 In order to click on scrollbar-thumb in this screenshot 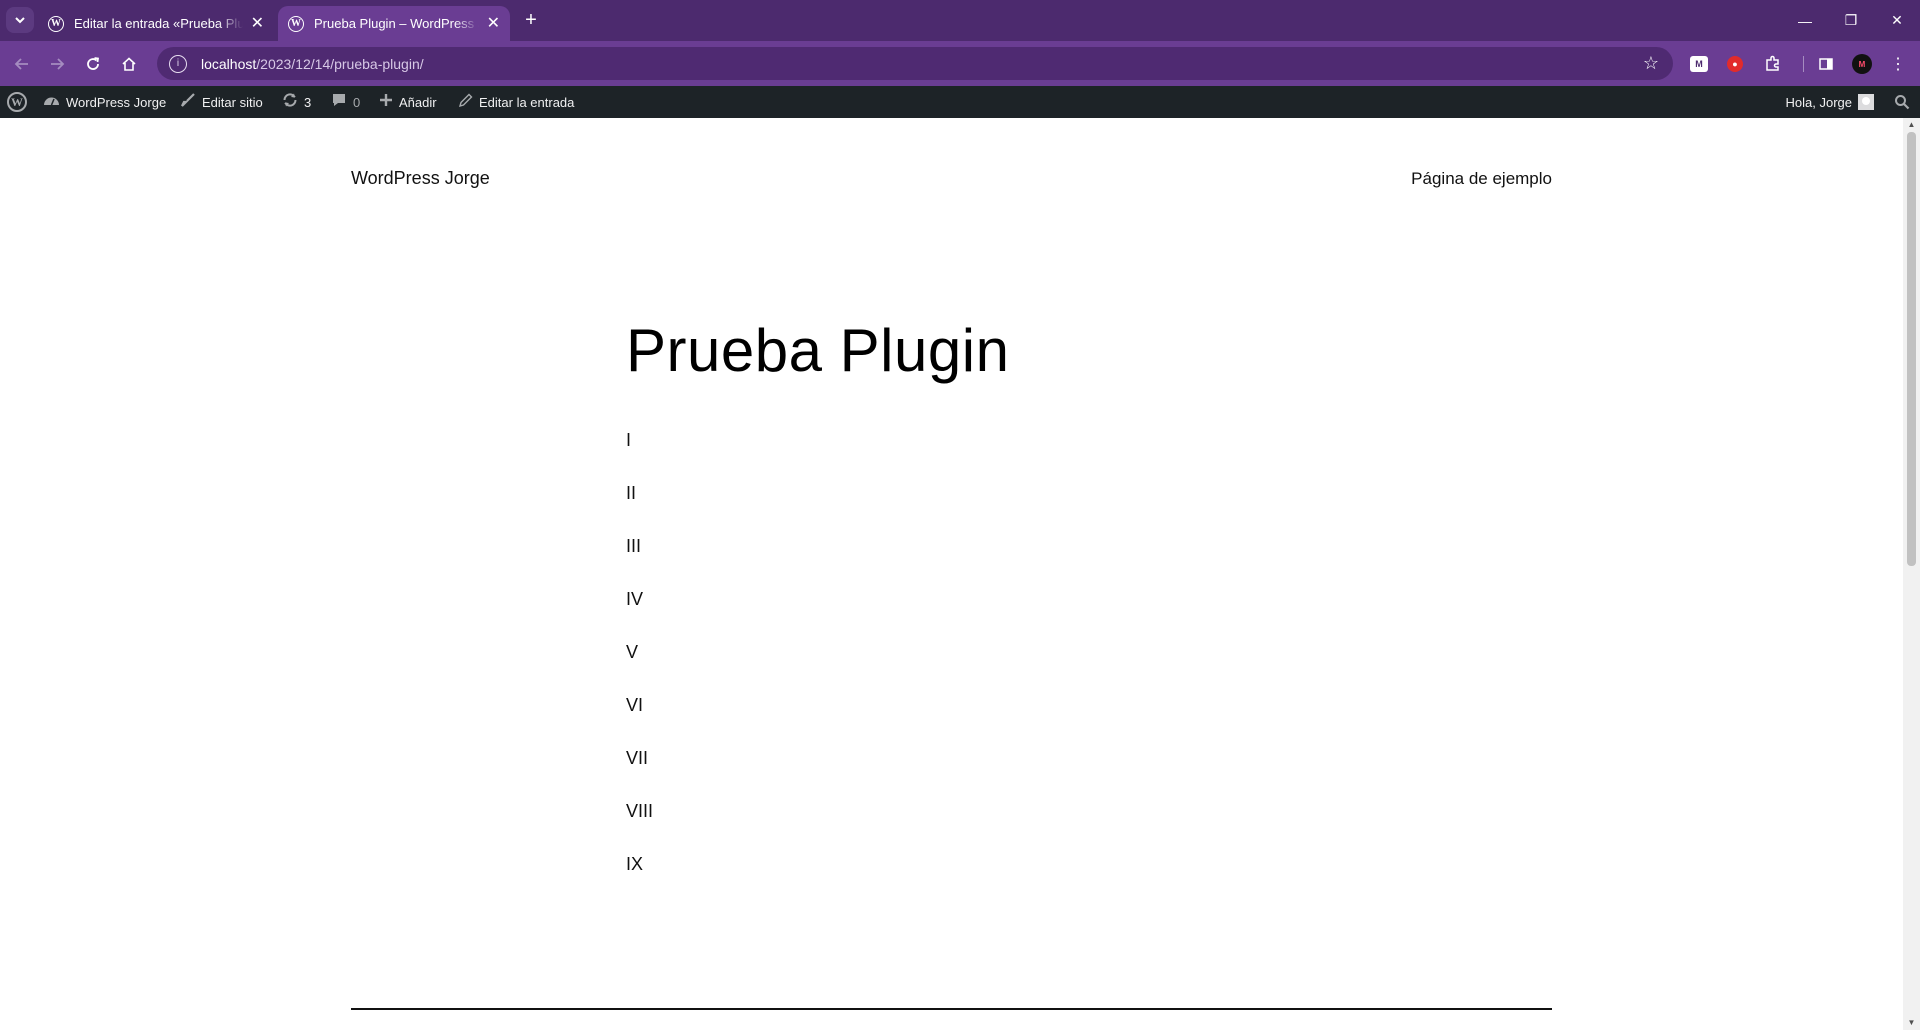, I will do `click(1911, 349)`.